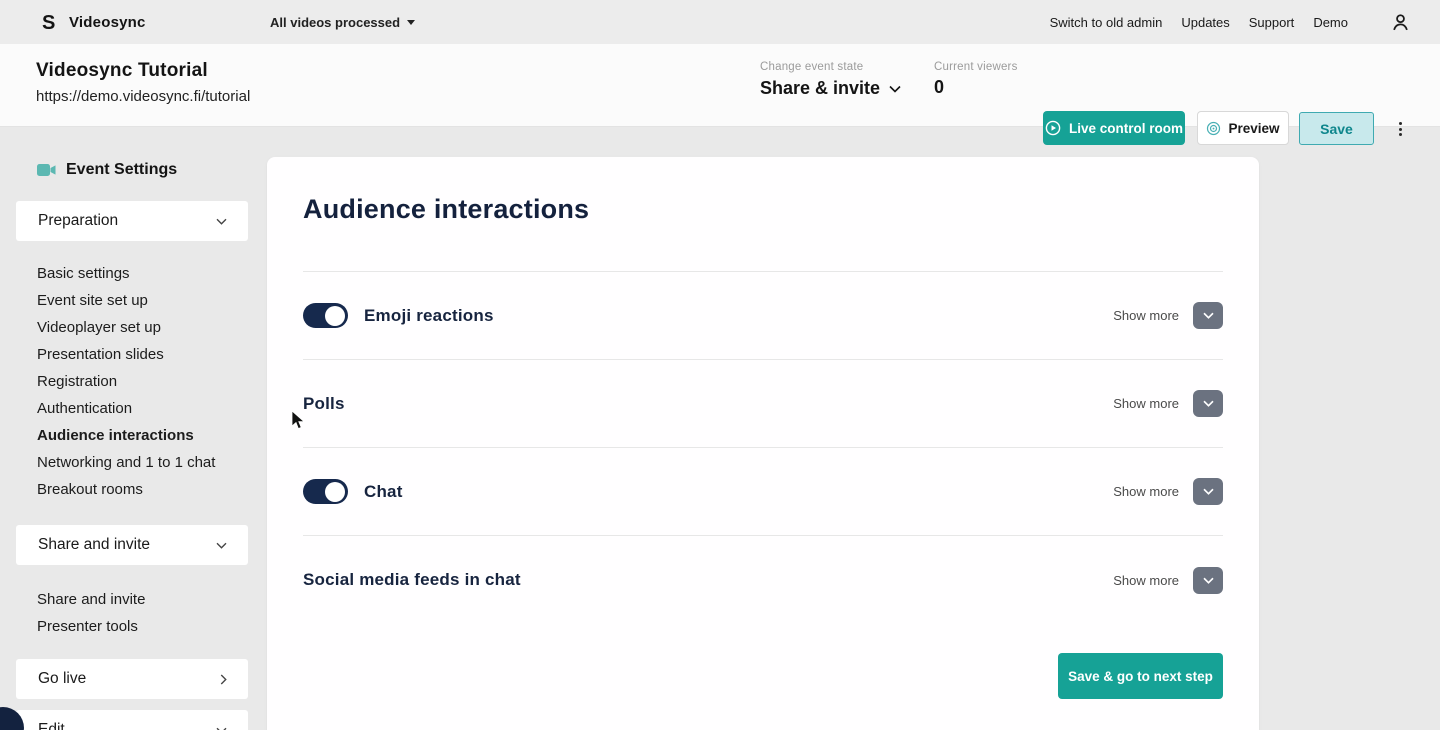 This screenshot has height=730, width=1440. What do you see at coordinates (132, 720) in the screenshot?
I see `section-edit: Edit` at bounding box center [132, 720].